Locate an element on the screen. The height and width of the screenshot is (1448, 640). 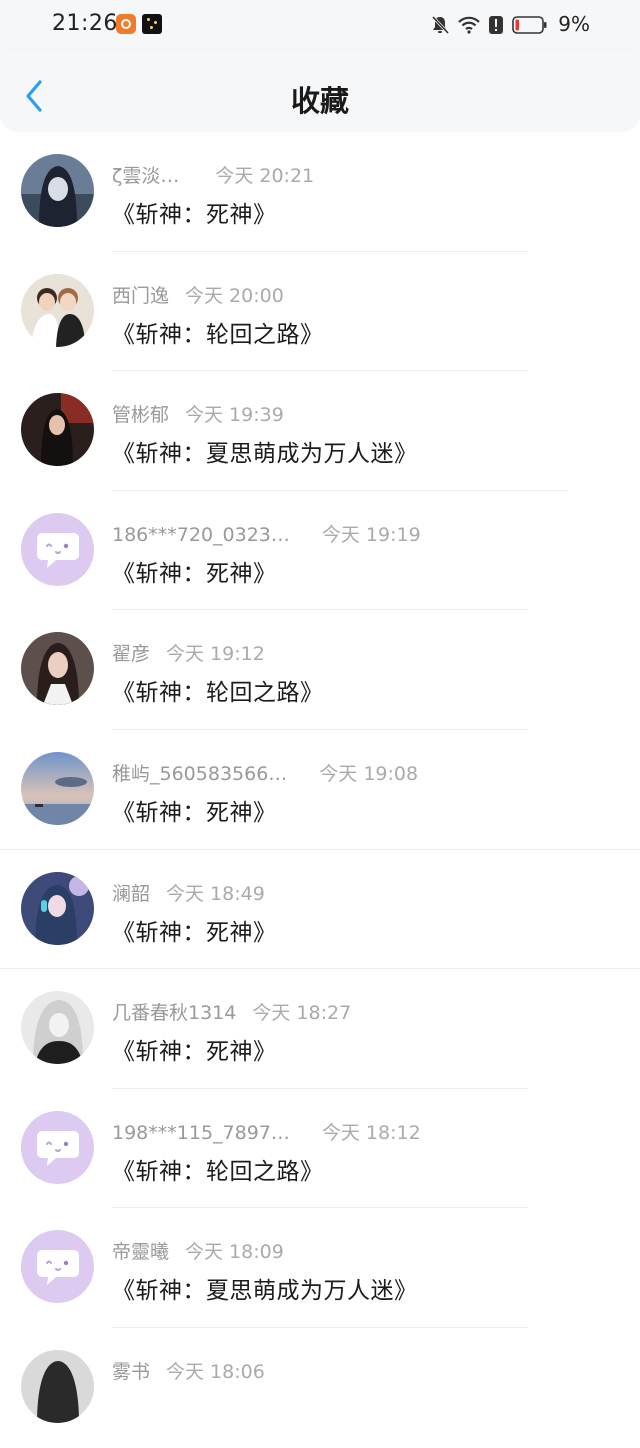
list-item: 西门逸 今天 20:00 《斩神：轮回之路》 is located at coordinates (320, 312).